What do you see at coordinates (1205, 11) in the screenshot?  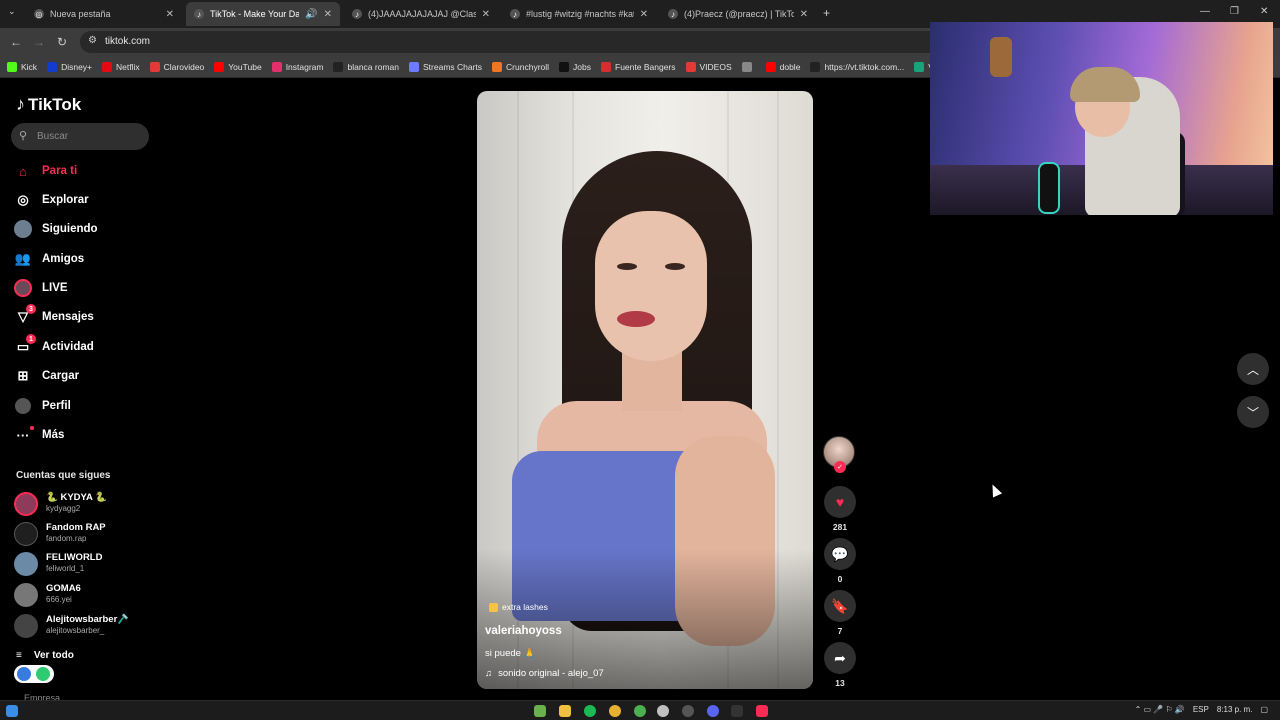 I see `minimize-icon: —` at bounding box center [1205, 11].